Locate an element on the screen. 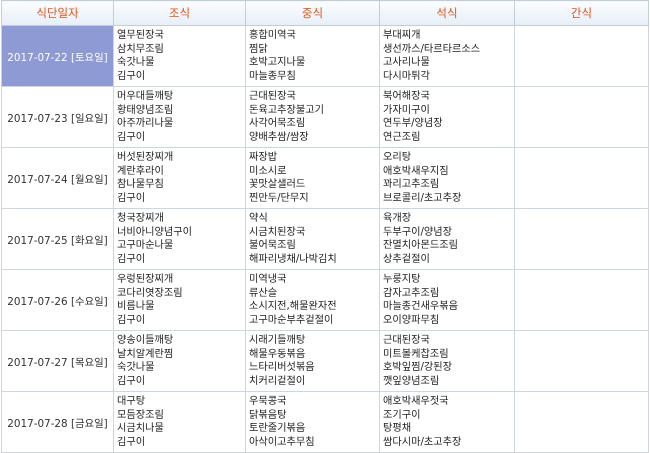 Image resolution: width=650 pixels, height=453 pixels. header-date: 식단일자 is located at coordinates (57, 13).